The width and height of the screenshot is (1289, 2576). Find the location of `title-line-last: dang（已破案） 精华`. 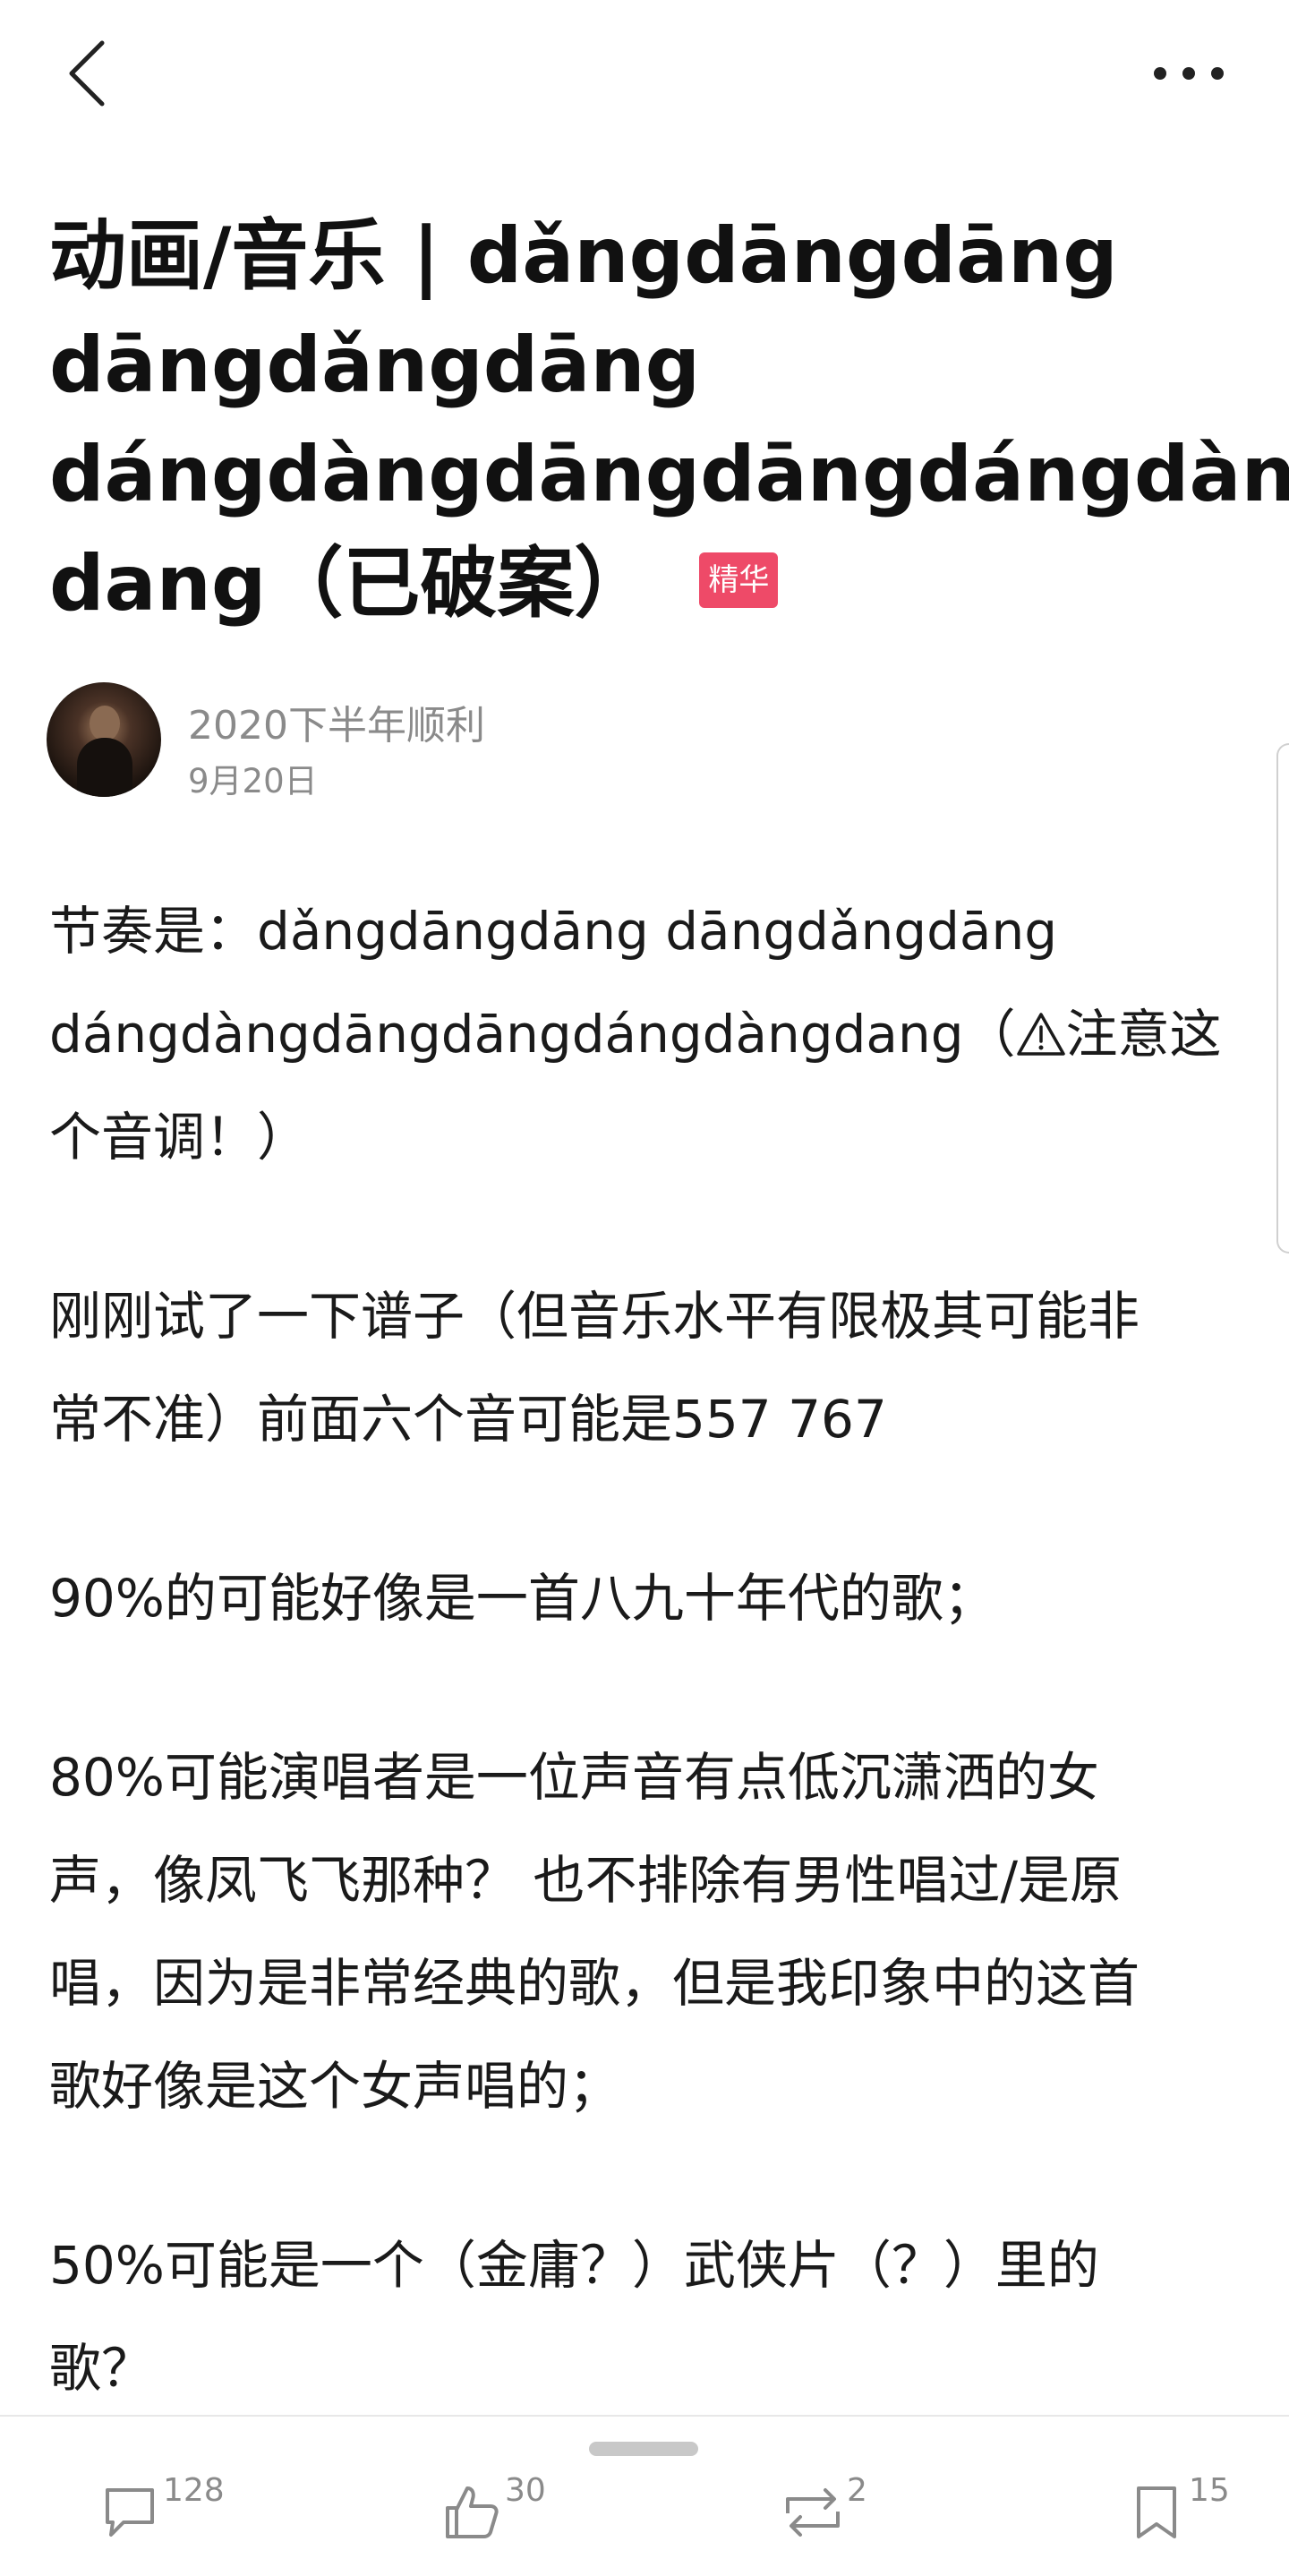

title-line-last: dang（已破案） 精华 is located at coordinates (640, 583).